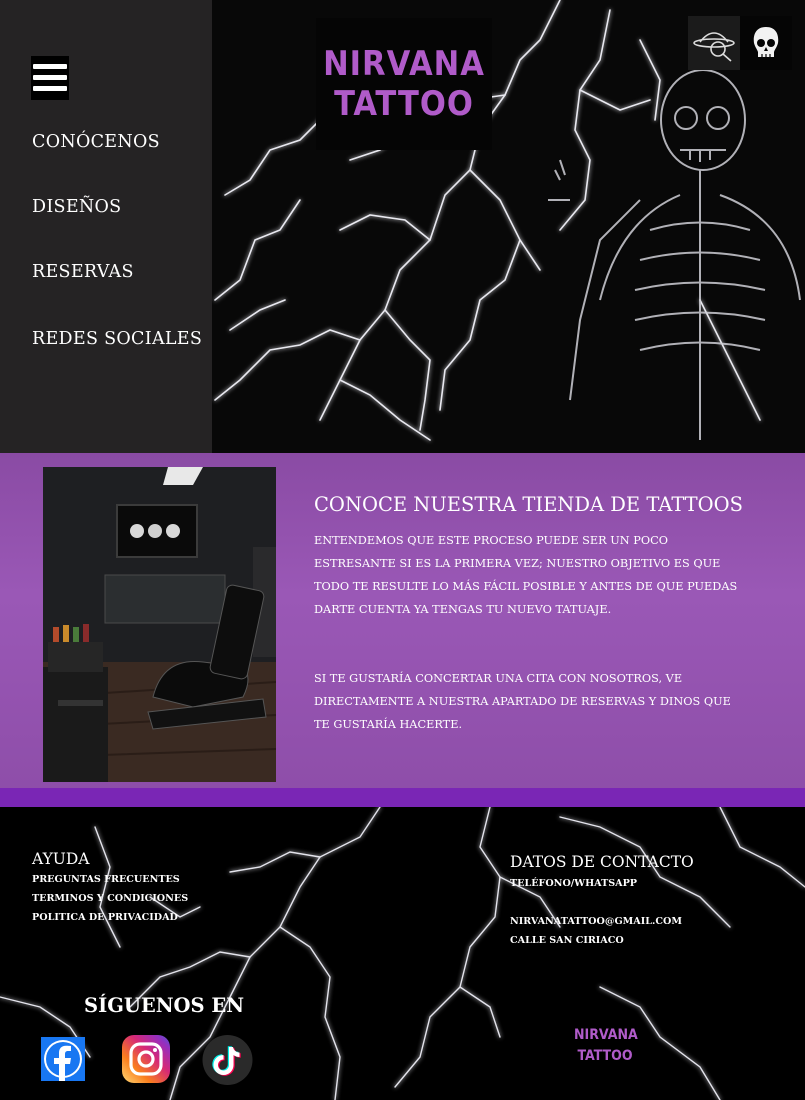  I want to click on skull-icon, so click(766, 43).